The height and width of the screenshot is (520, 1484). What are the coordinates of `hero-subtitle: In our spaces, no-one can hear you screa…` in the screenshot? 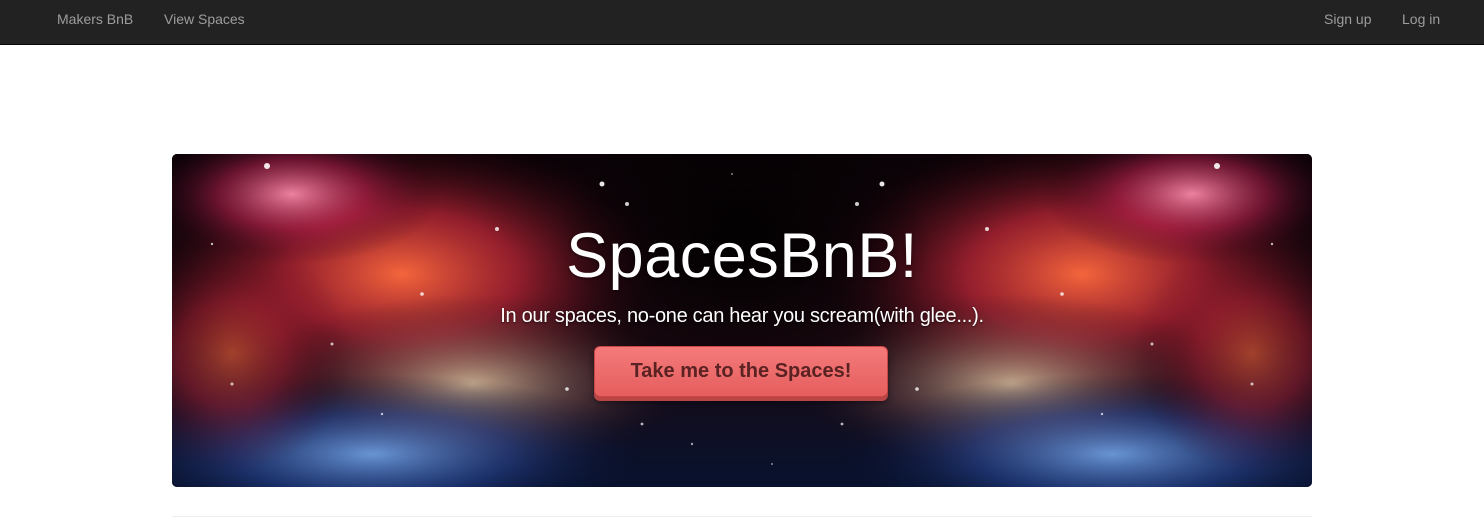 It's located at (742, 316).